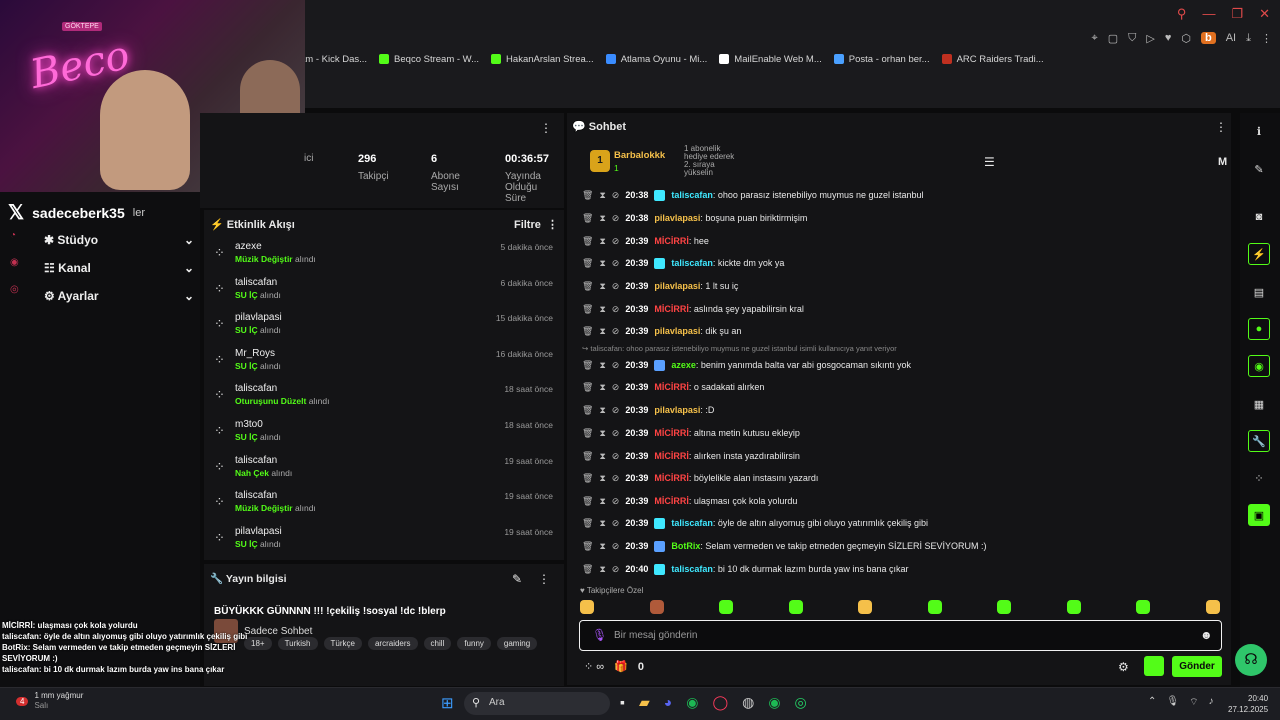 This screenshot has height=720, width=1280. Describe the element at coordinates (384, 257) in the screenshot. I see `activity-item: ⁘ azexe Müzik Değiştir alındı 5 dakika önce` at that location.